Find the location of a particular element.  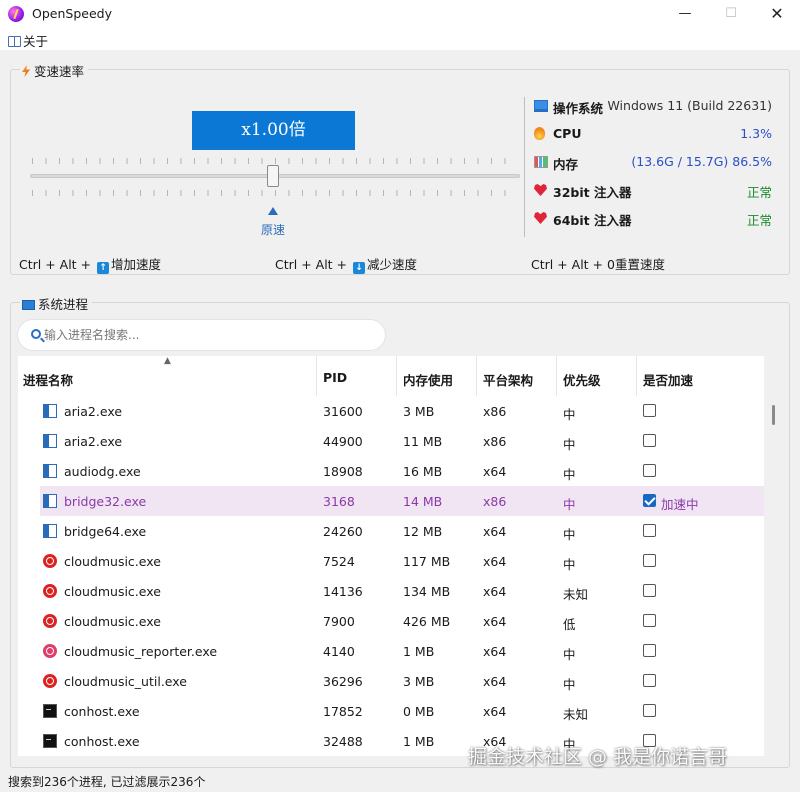

hotkey-increase-label: 增加速度 is located at coordinates (136, 264).